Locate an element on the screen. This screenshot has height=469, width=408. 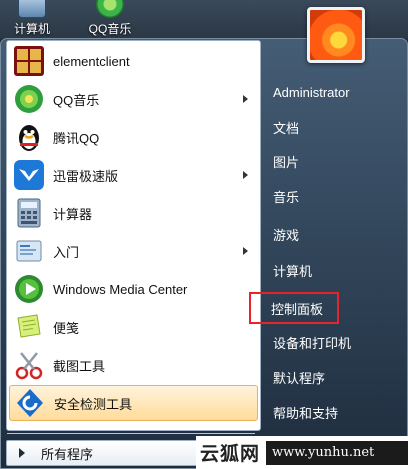
program-sticky-notes: 便笺 is located at coordinates (133, 327).